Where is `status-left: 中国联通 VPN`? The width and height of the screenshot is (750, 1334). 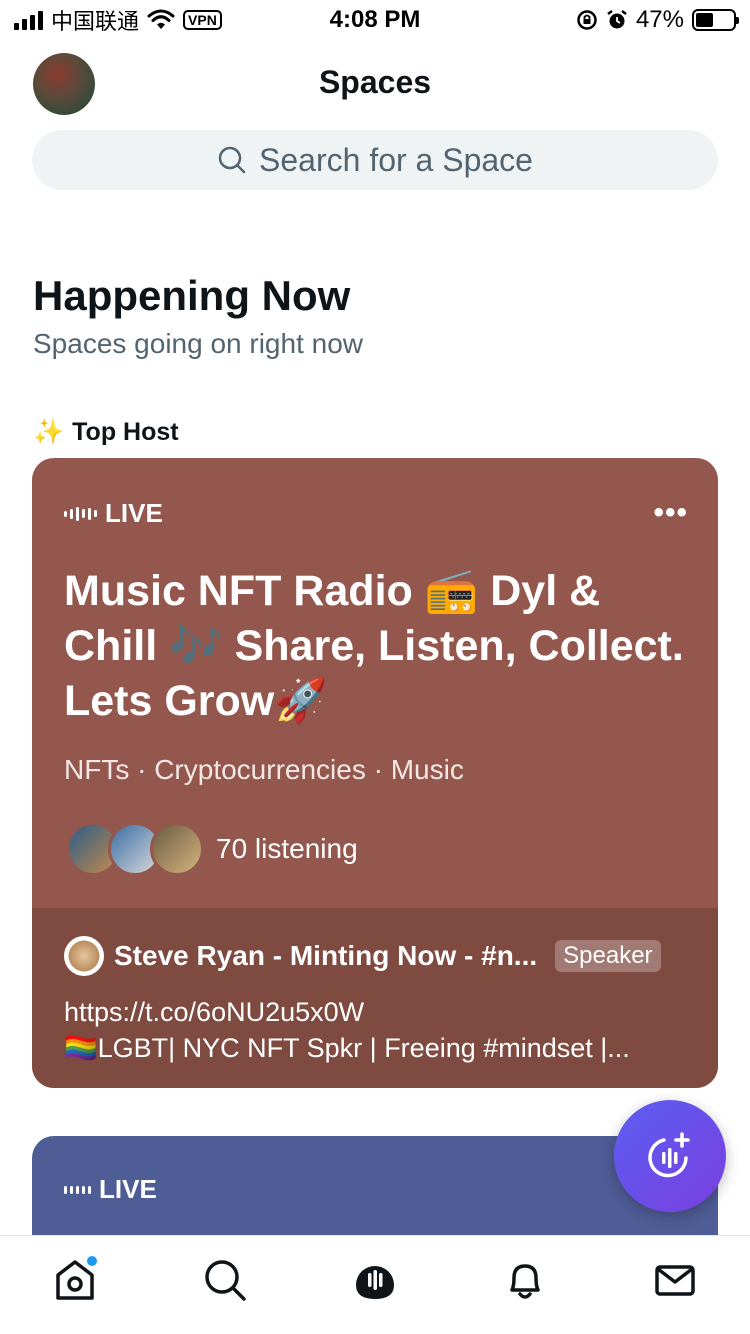 status-left: 中国联通 VPN is located at coordinates (118, 20).